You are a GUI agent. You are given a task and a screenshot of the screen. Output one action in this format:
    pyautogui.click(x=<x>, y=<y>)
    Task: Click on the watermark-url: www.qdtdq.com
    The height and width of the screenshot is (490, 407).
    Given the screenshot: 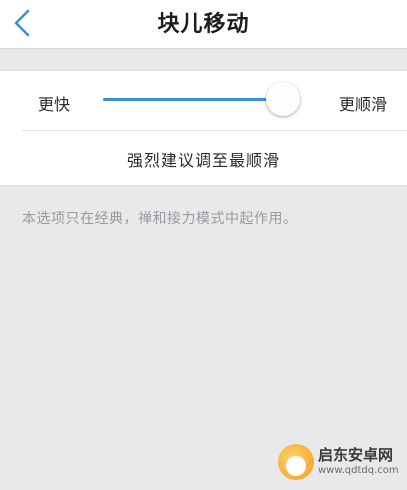 What is the action you would take?
    pyautogui.click(x=358, y=470)
    